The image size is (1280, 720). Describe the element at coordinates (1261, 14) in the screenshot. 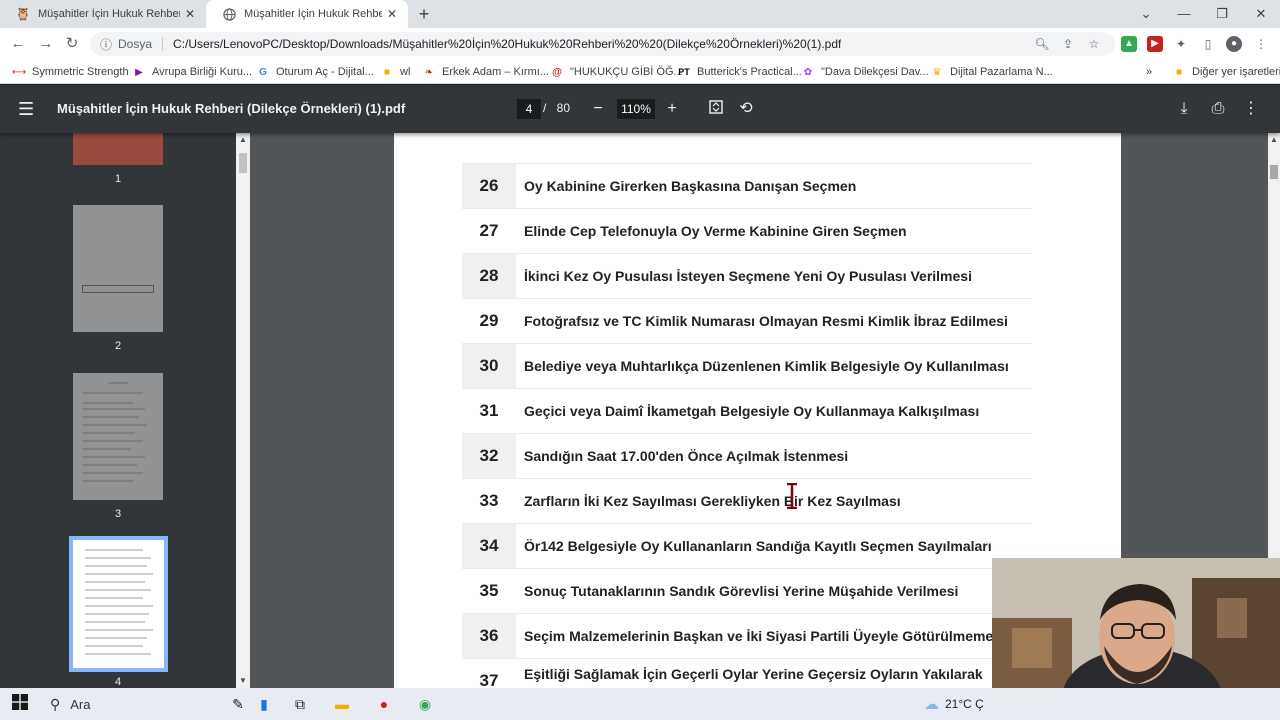

I see `close-window-button: ✕` at that location.